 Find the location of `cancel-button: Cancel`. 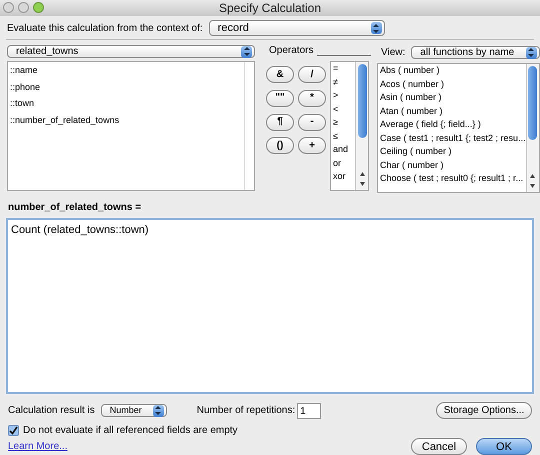

cancel-button: Cancel is located at coordinates (439, 446).